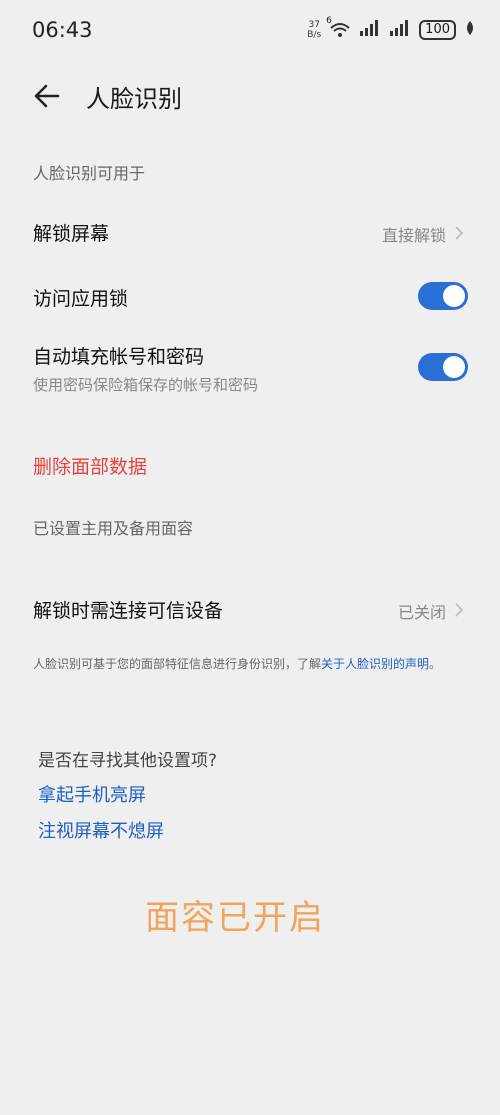  Describe the element at coordinates (329, 21) in the screenshot. I see `wifi-badge: 6` at that location.